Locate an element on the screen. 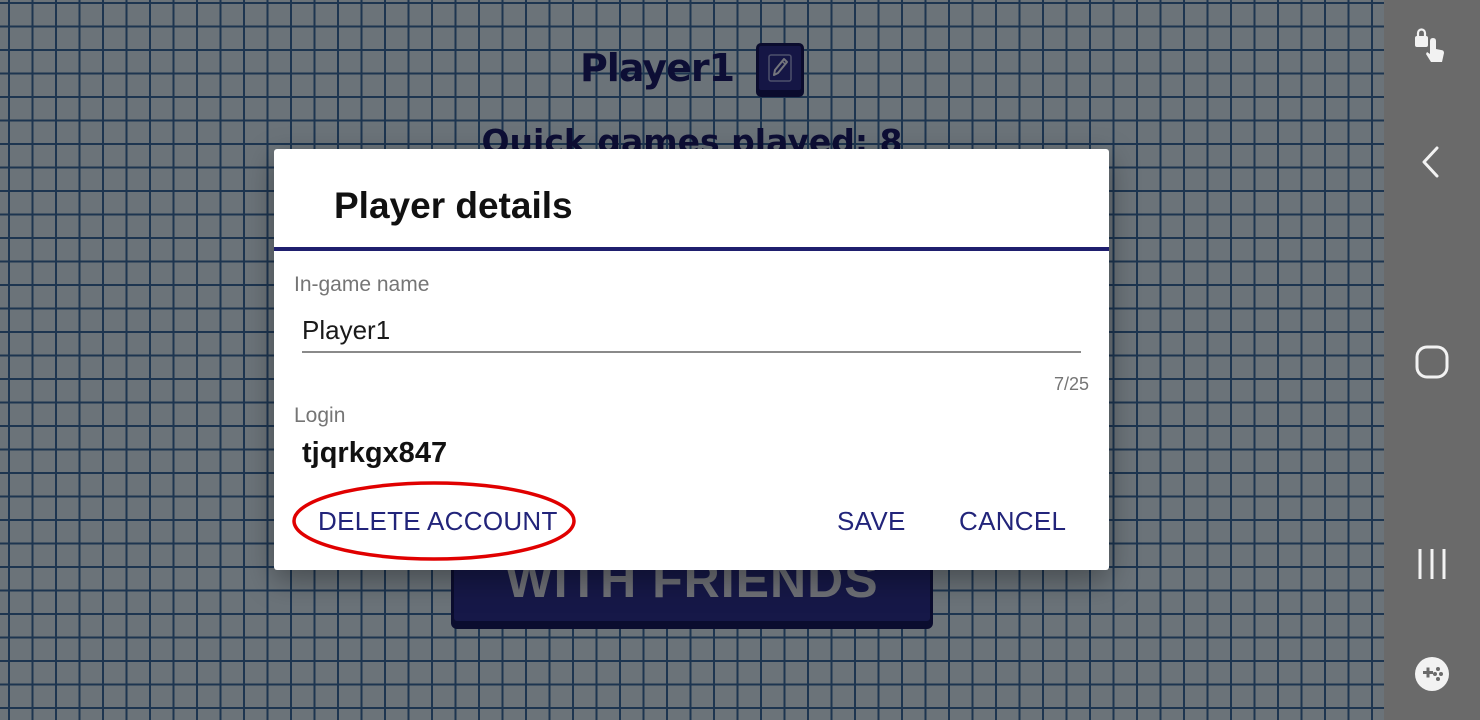  name-field-label: In-game name is located at coordinates (362, 284).